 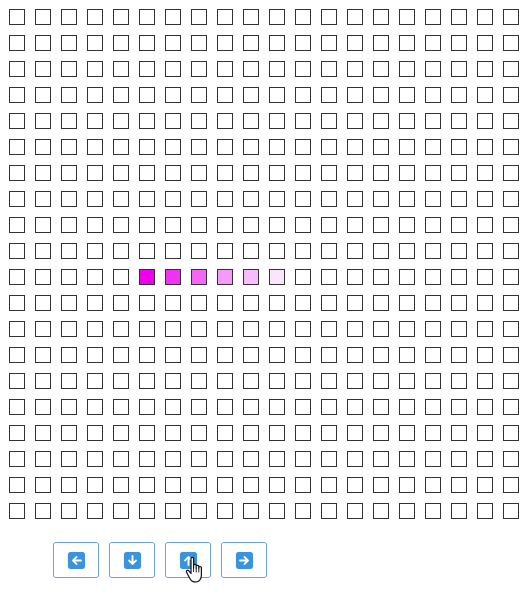 I want to click on move-left-button, so click(x=76, y=560).